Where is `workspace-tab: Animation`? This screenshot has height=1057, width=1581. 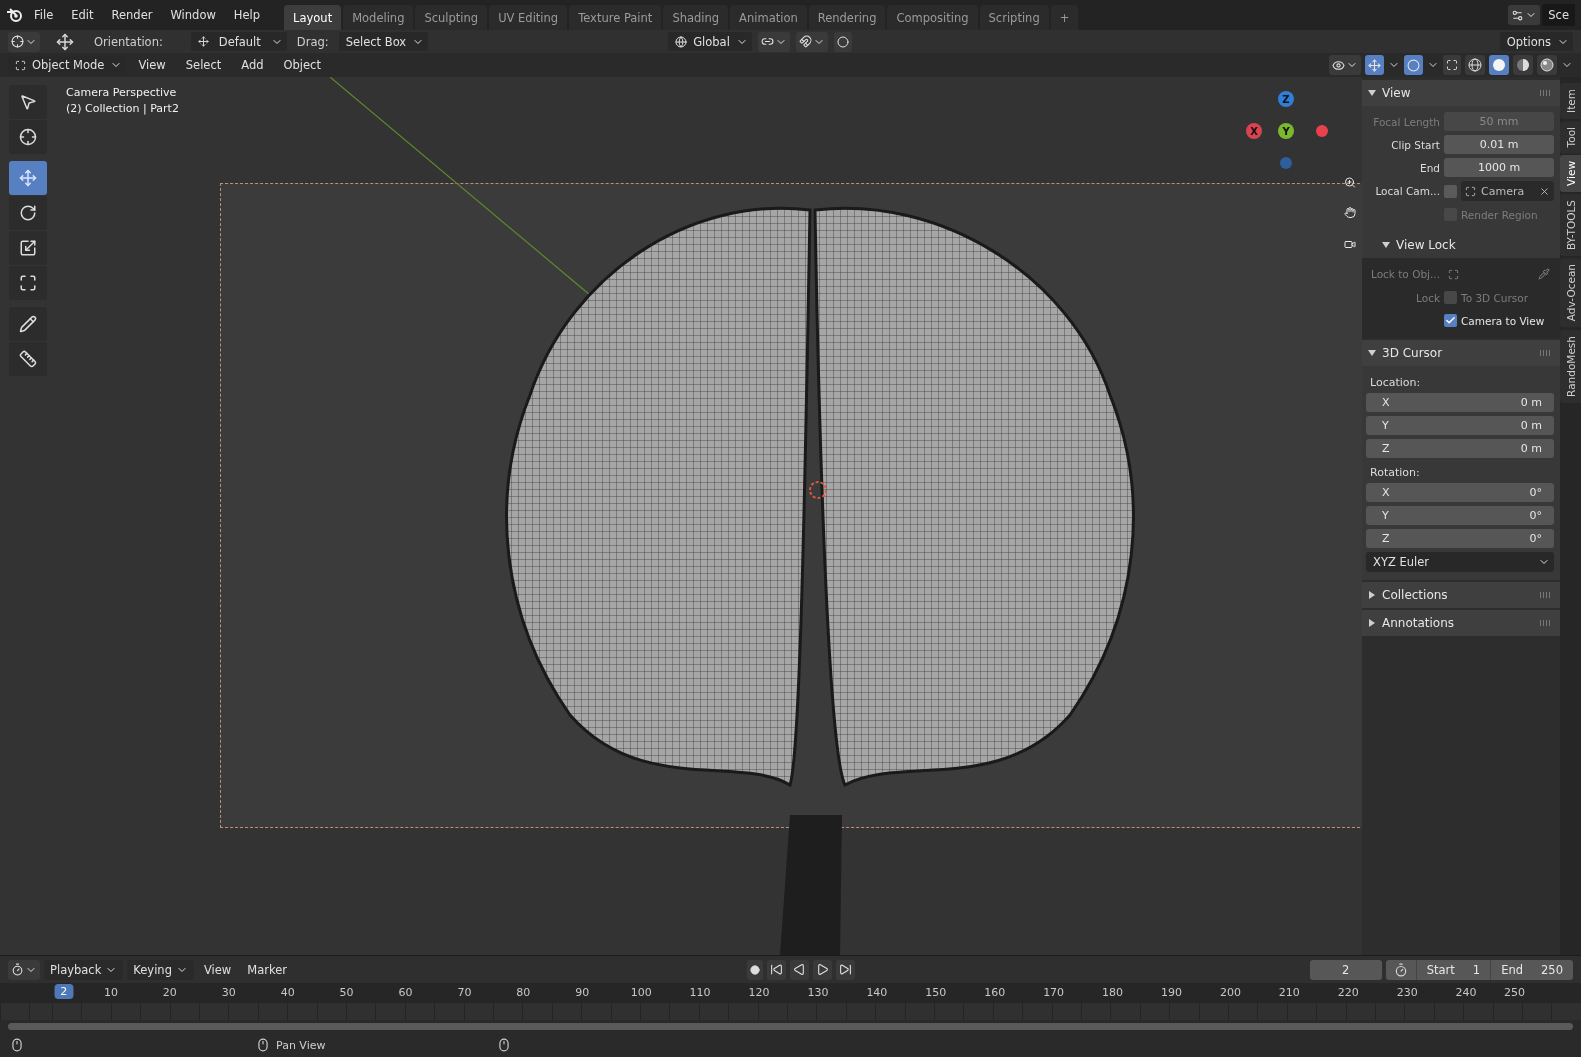 workspace-tab: Animation is located at coordinates (768, 17).